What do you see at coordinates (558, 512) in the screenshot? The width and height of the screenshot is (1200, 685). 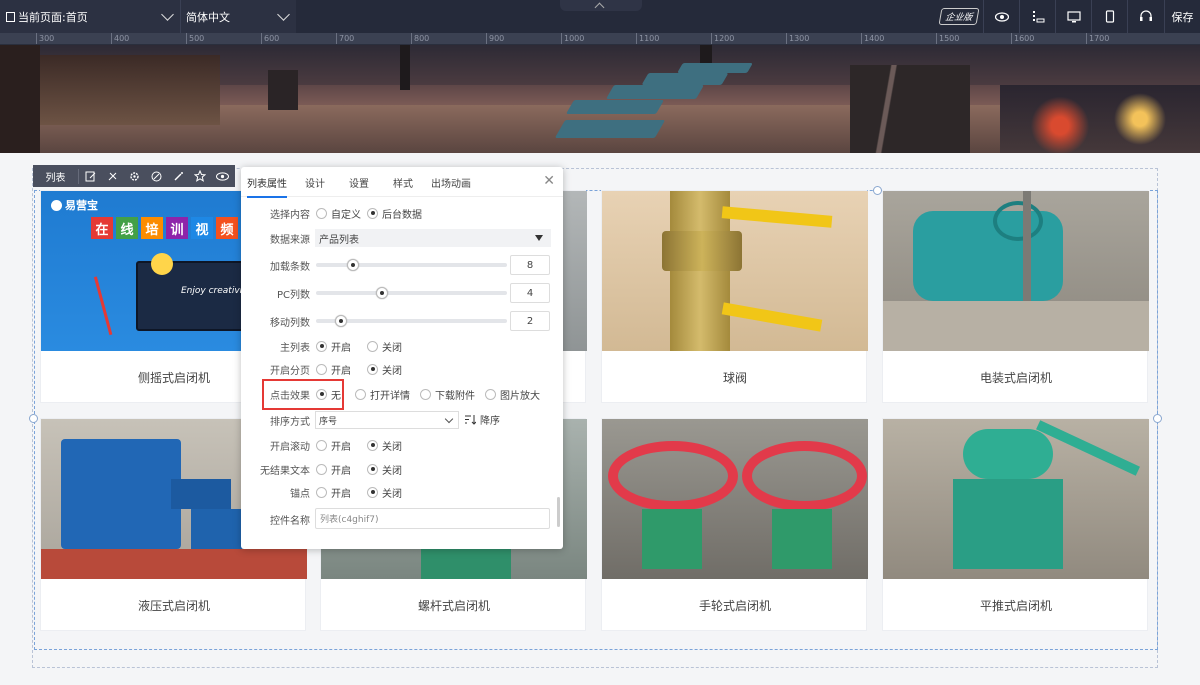 I see `panel-scrollbar` at bounding box center [558, 512].